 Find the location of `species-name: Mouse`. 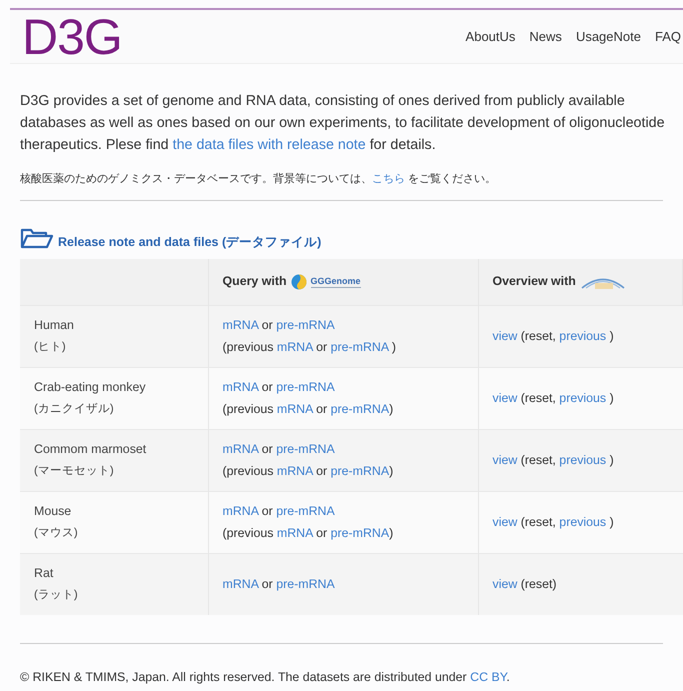

species-name: Mouse is located at coordinates (53, 511).